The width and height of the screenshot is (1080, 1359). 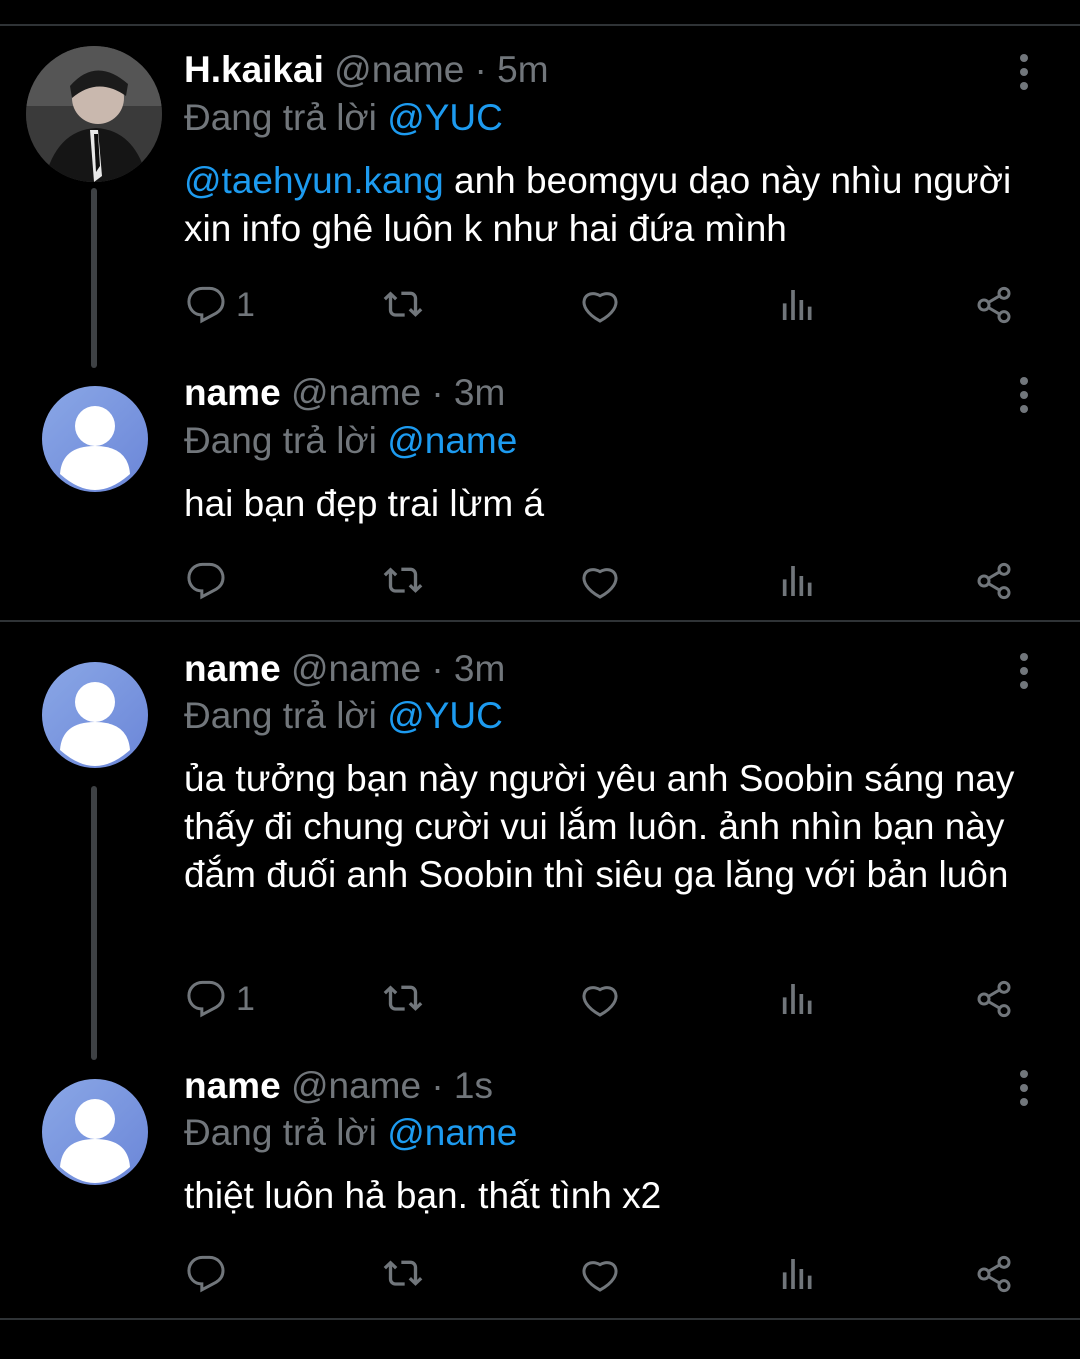 I want to click on body-mention: @taehyun.kang, so click(x=314, y=180).